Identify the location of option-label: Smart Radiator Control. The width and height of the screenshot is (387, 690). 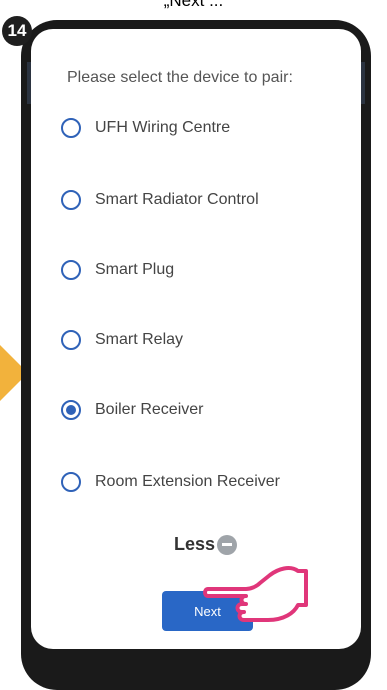
(177, 199).